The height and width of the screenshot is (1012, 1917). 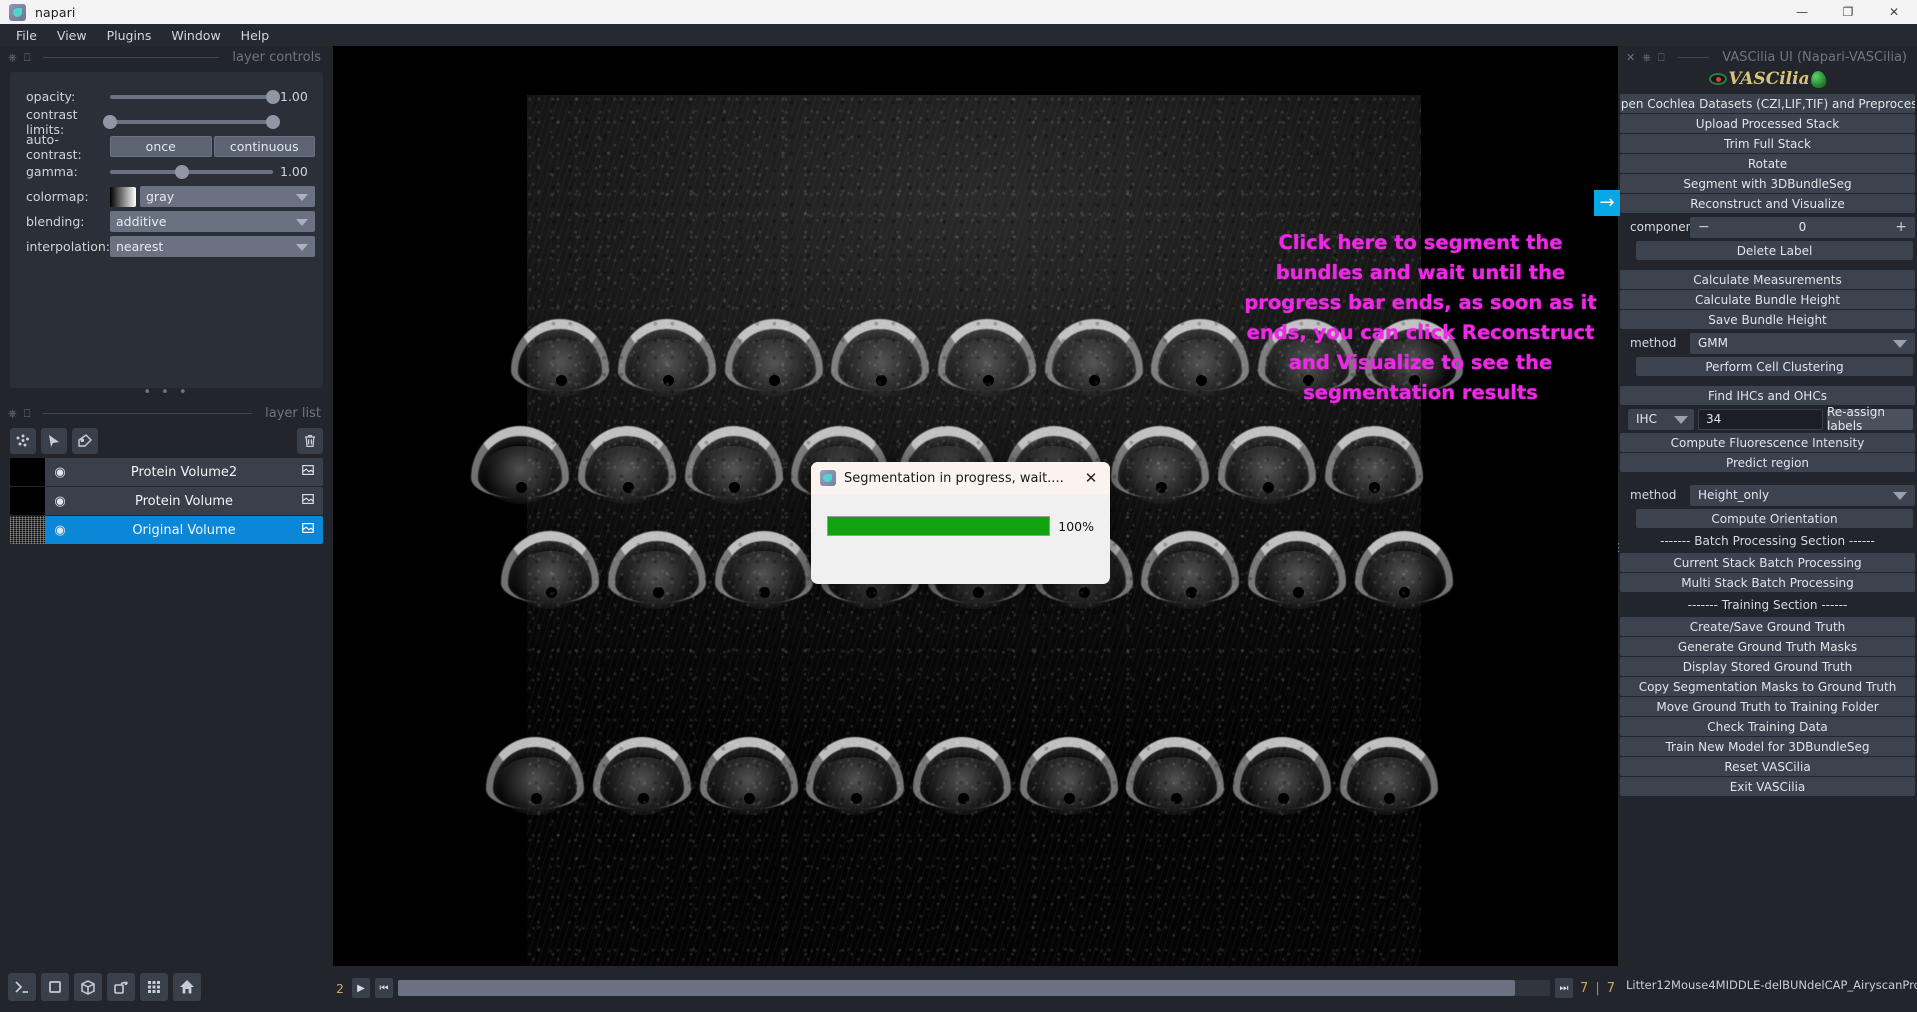 What do you see at coordinates (121, 987) in the screenshot?
I see `transpose-dimensions-button` at bounding box center [121, 987].